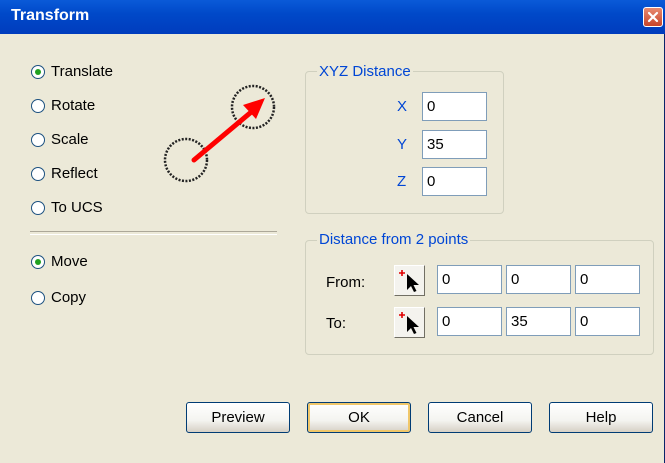 The height and width of the screenshot is (463, 665). I want to click on help-button: Help, so click(601, 417).